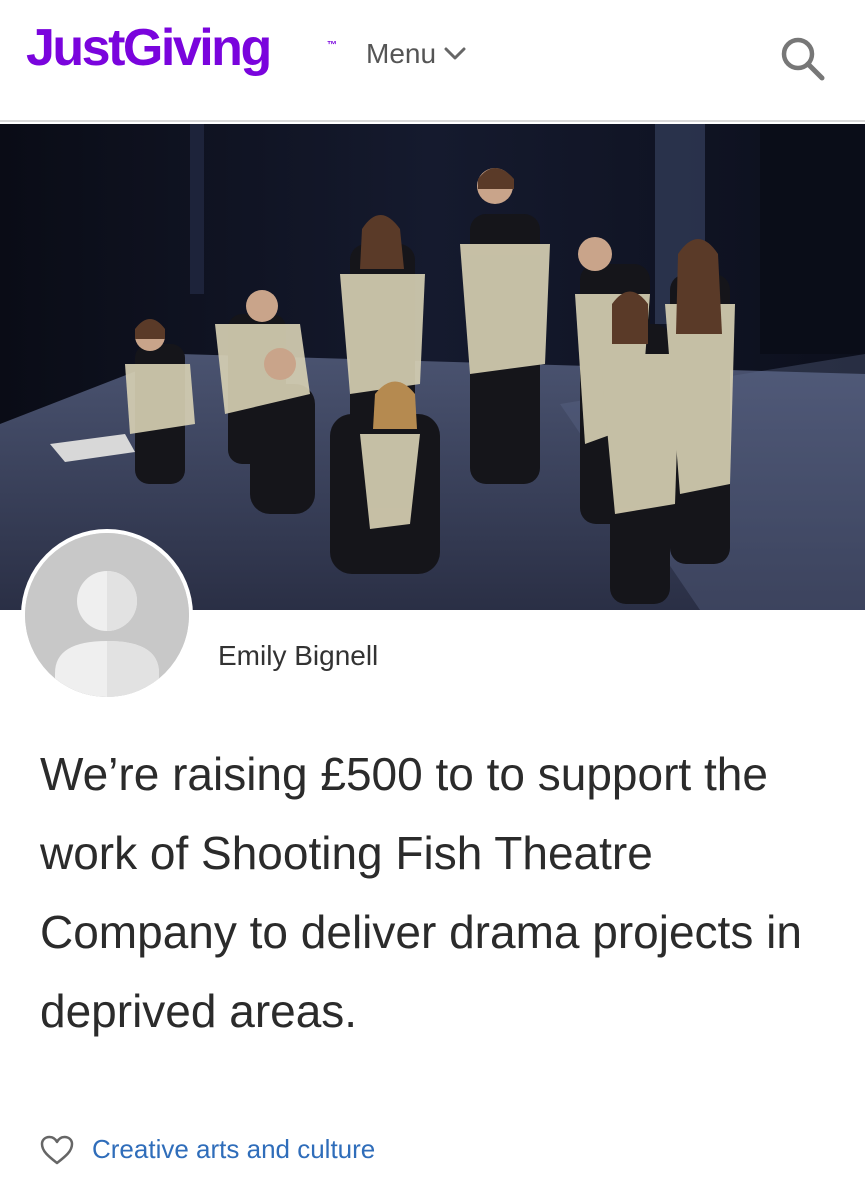 Image resolution: width=865 pixels, height=1200 pixels. I want to click on menu-button: Menu, so click(416, 54).